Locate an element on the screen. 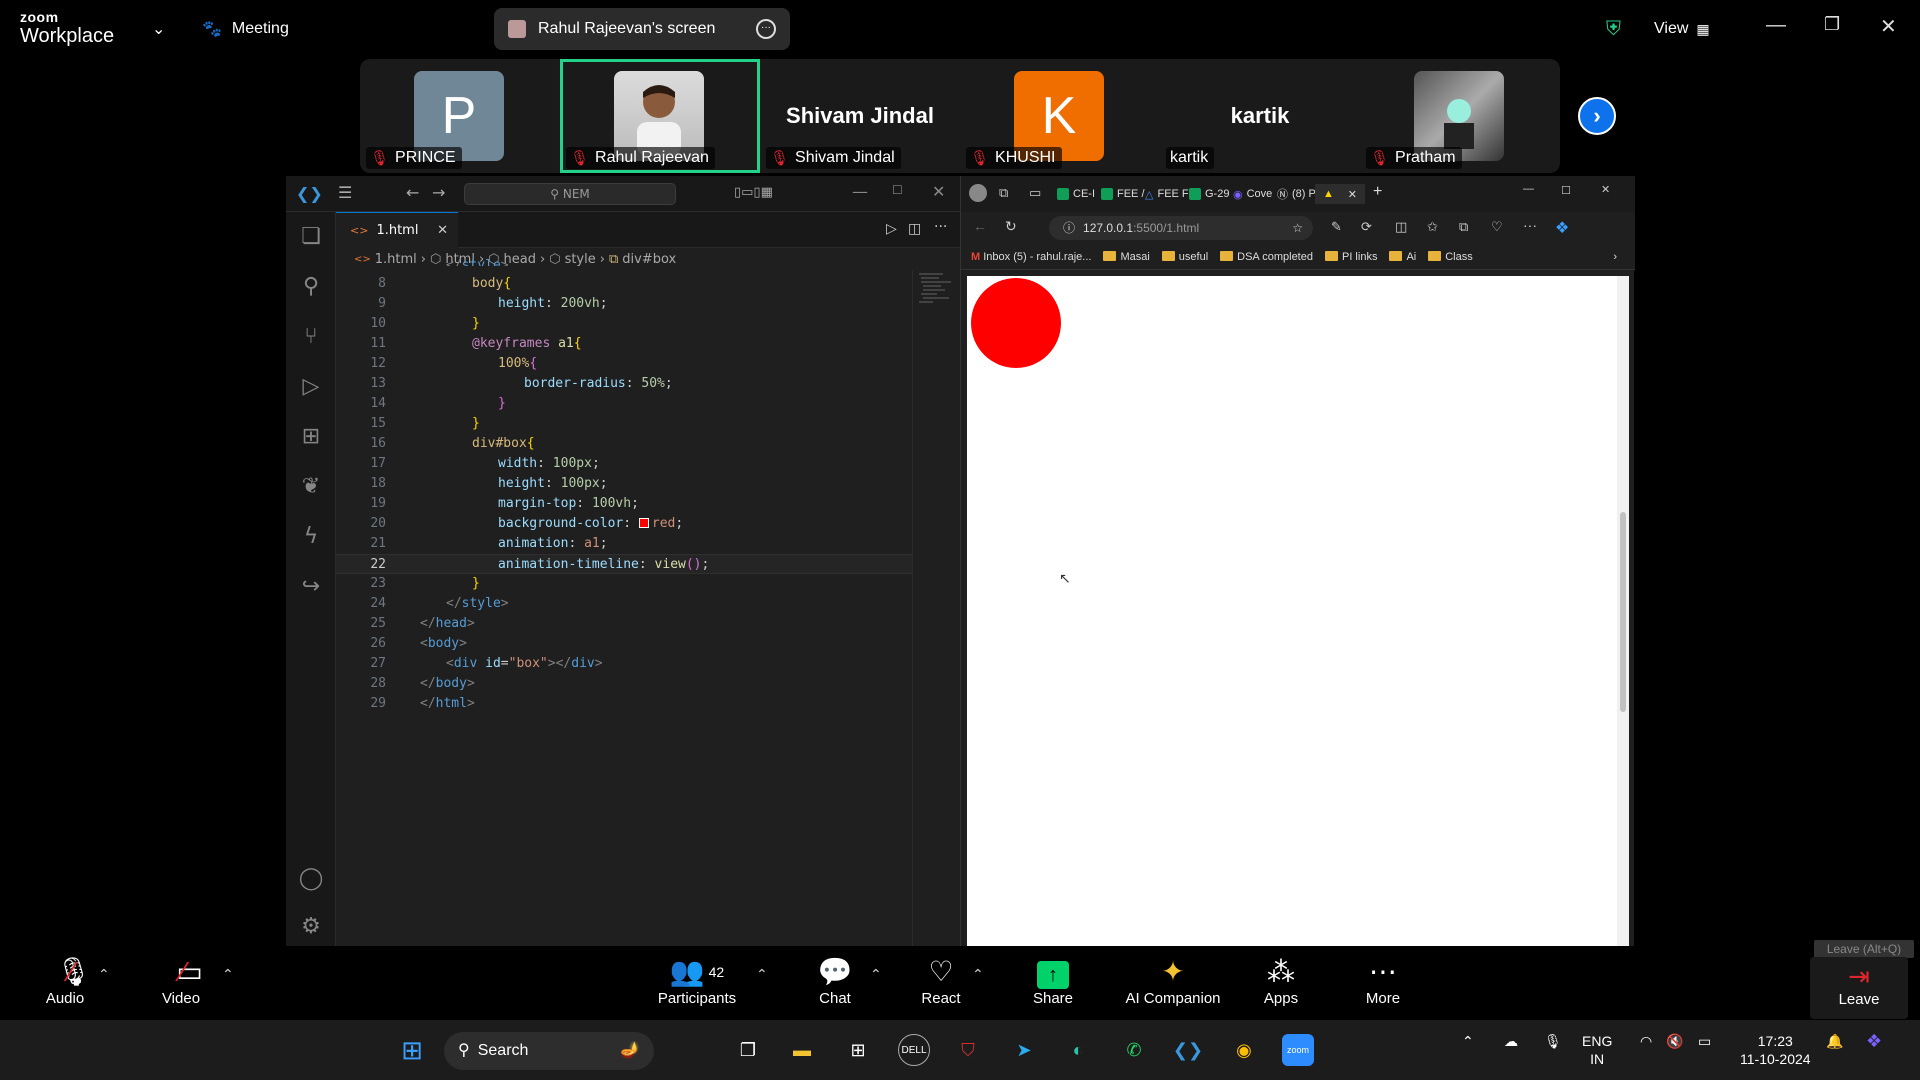 This screenshot has width=1920, height=1080. browser-tab-active: ▲ ✕ is located at coordinates (1340, 194).